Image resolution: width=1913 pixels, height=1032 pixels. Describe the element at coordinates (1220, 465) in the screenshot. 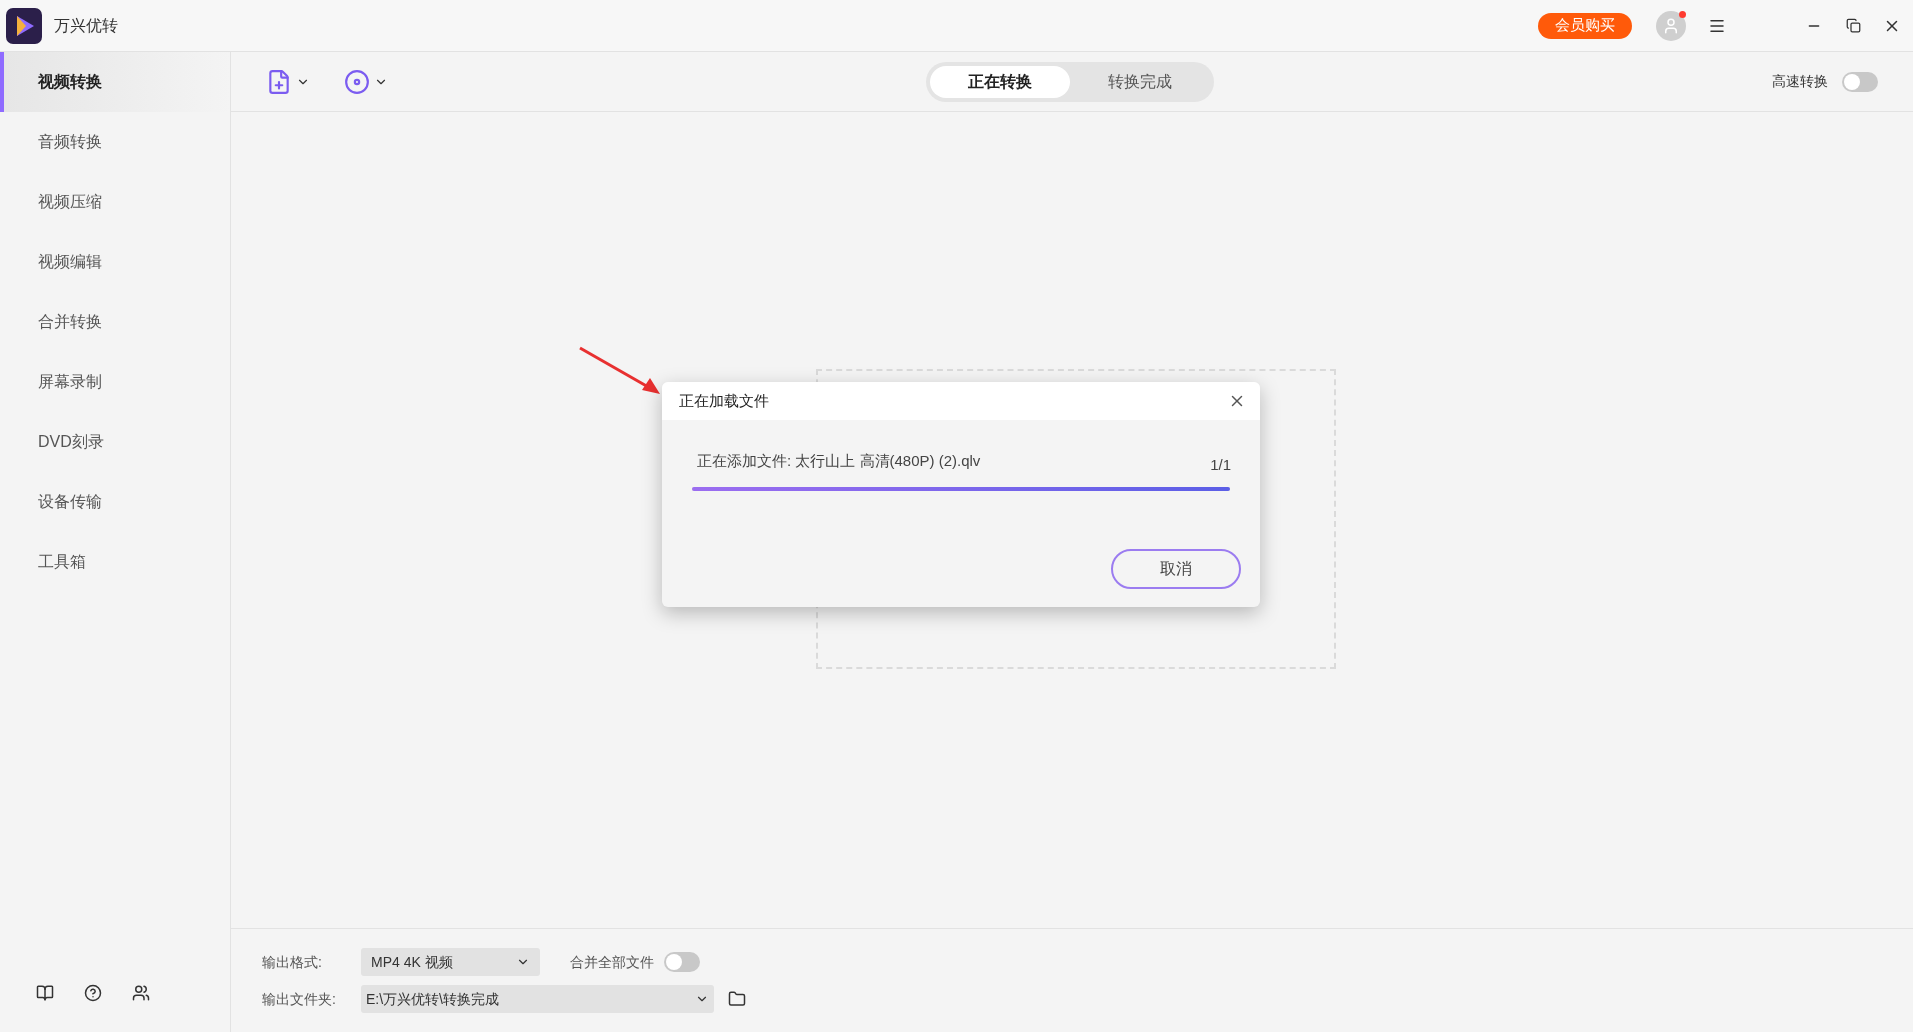

I see `file-count: 1/1` at that location.